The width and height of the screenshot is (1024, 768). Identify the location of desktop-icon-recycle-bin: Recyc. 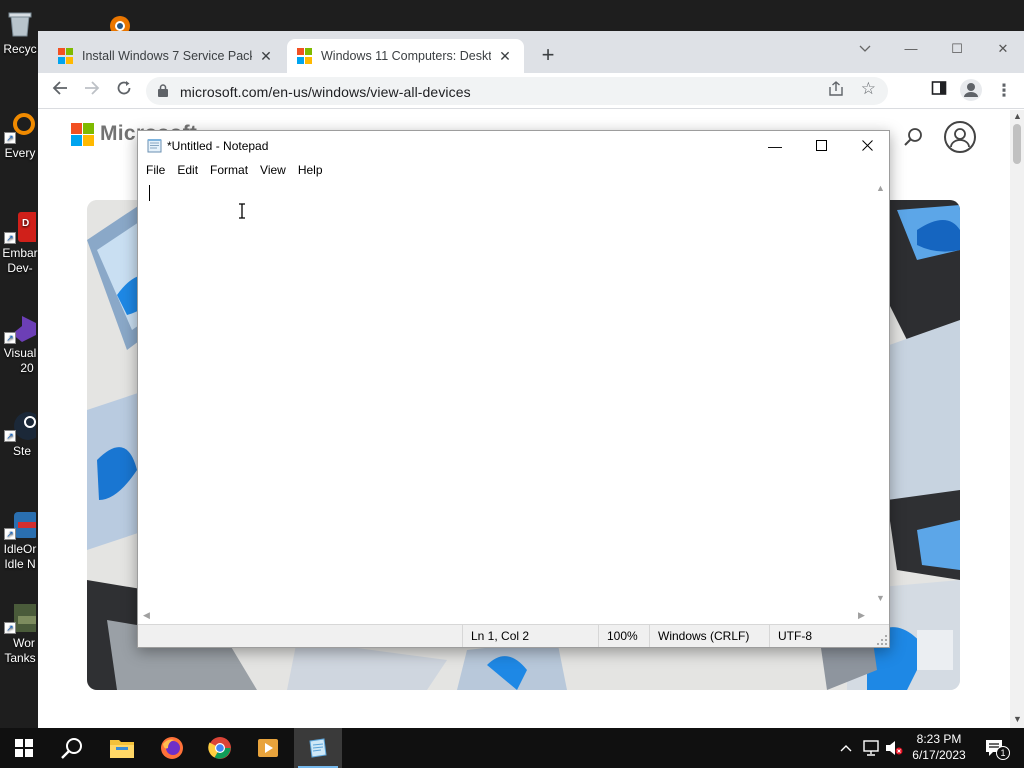
(20, 32).